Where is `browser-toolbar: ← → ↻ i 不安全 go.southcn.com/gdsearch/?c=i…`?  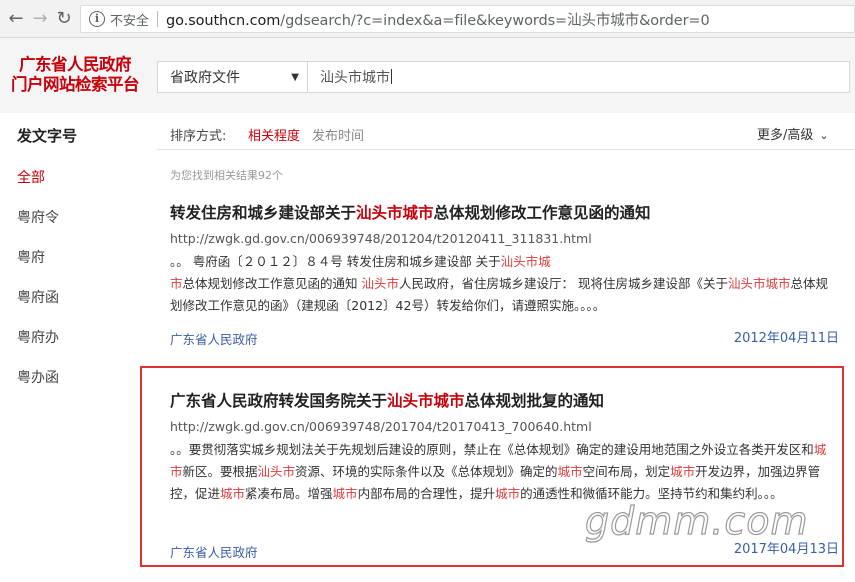 browser-toolbar: ← → ↻ i 不安全 go.southcn.com/gdsearch/?c=i… is located at coordinates (427, 19).